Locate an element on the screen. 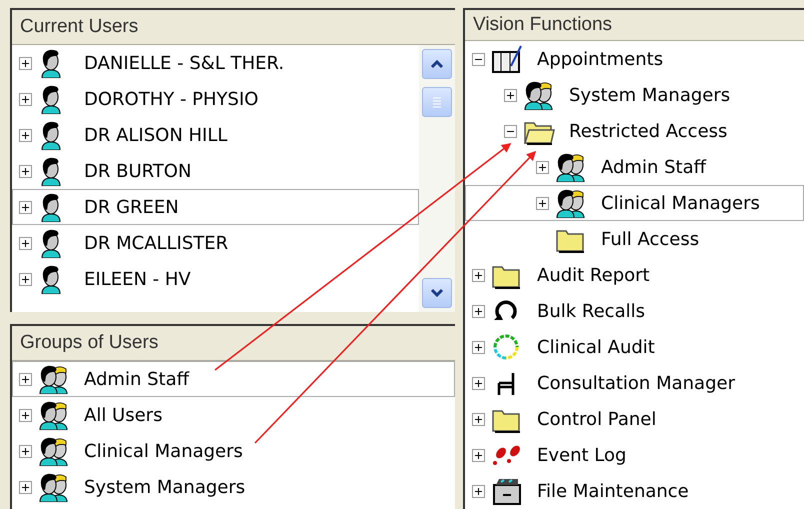 Image resolution: width=804 pixels, height=509 pixels. panel-header: Vision Functions is located at coordinates (634, 25).